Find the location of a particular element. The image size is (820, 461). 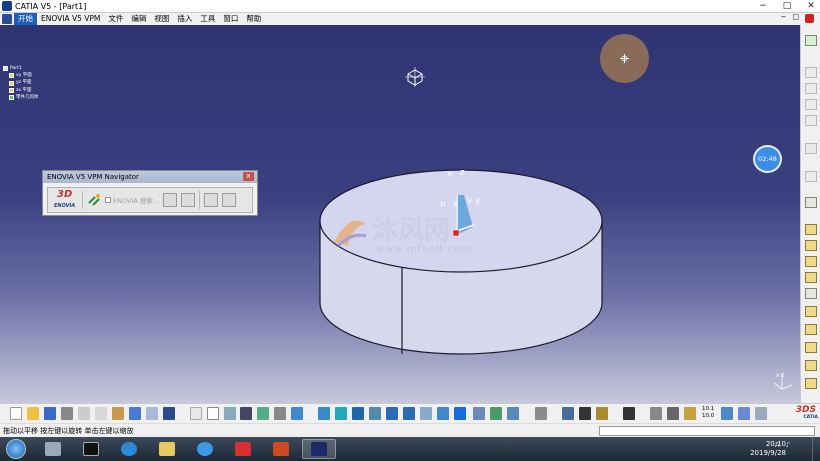

taskbar-app-ie is located at coordinates (205, 449).